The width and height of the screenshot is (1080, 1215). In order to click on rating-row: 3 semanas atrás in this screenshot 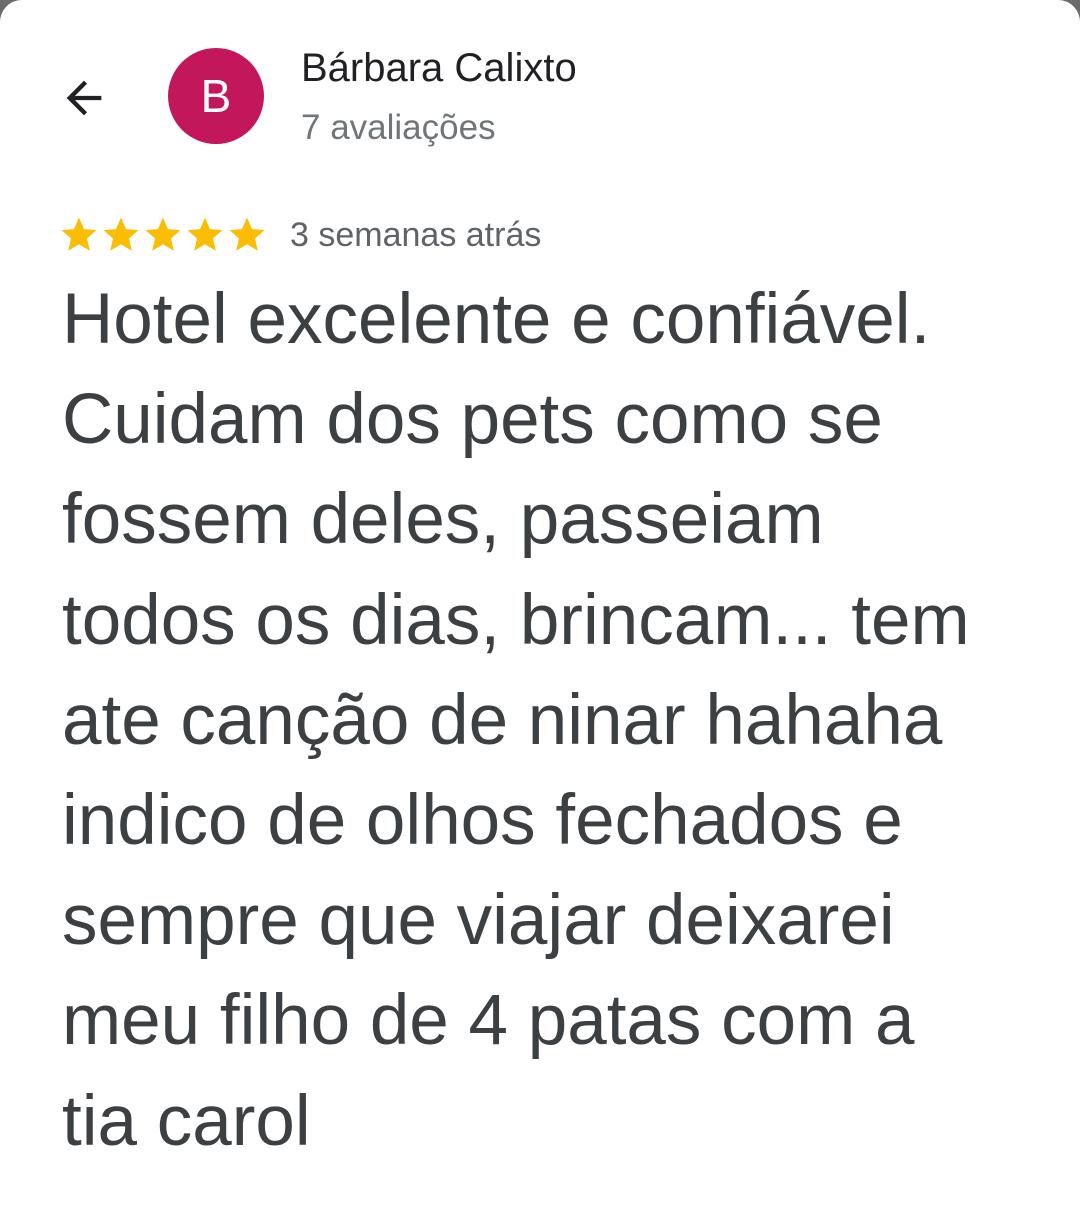, I will do `click(299, 235)`.